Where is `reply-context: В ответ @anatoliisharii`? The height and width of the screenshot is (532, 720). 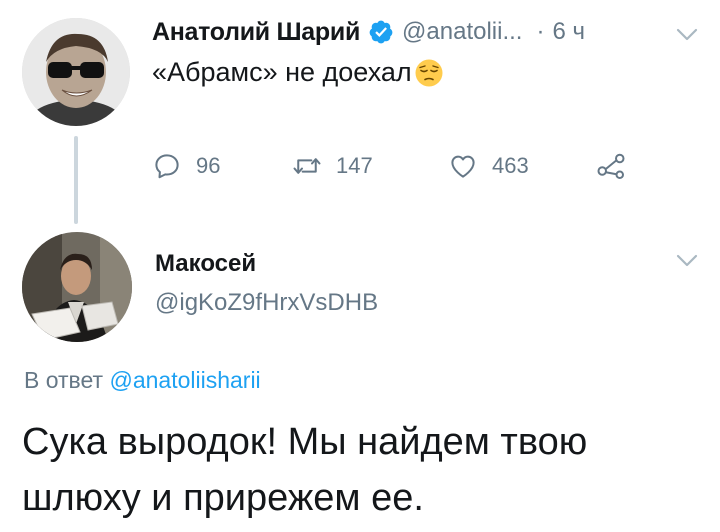 reply-context: В ответ @anatoliisharii is located at coordinates (142, 380).